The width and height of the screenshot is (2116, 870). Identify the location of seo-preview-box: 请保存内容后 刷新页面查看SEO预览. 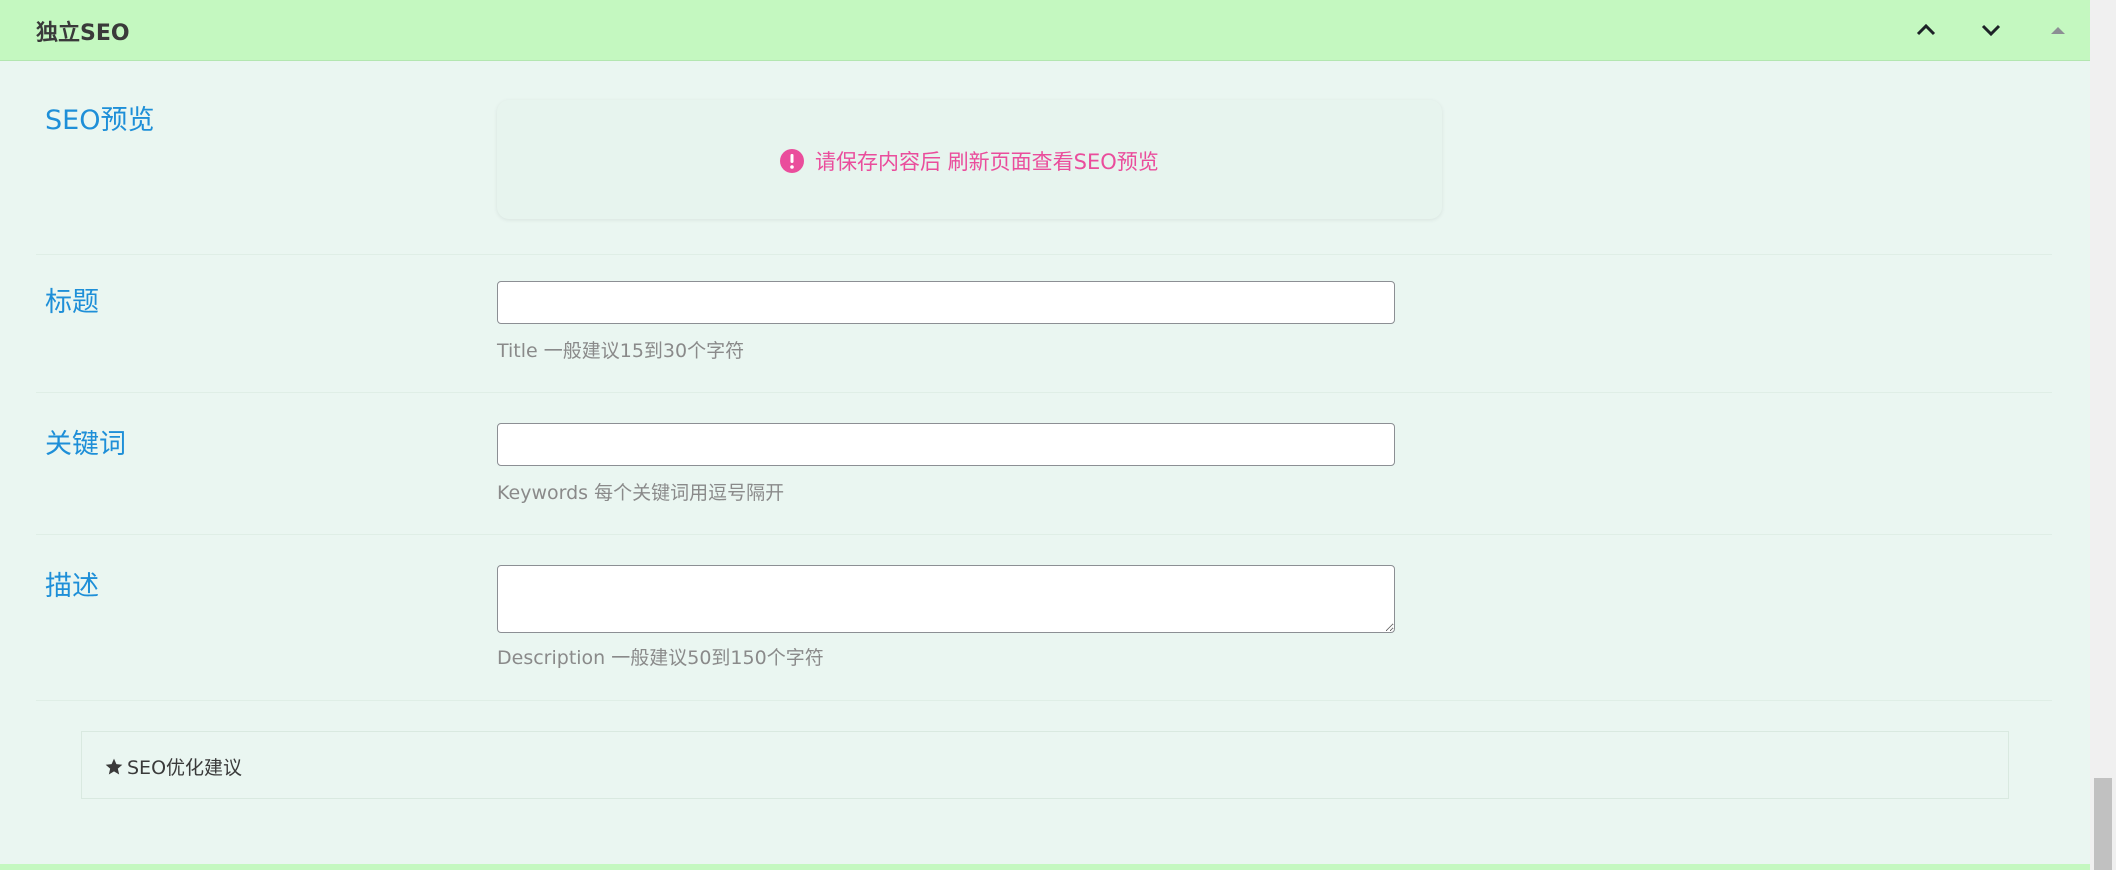
(969, 159).